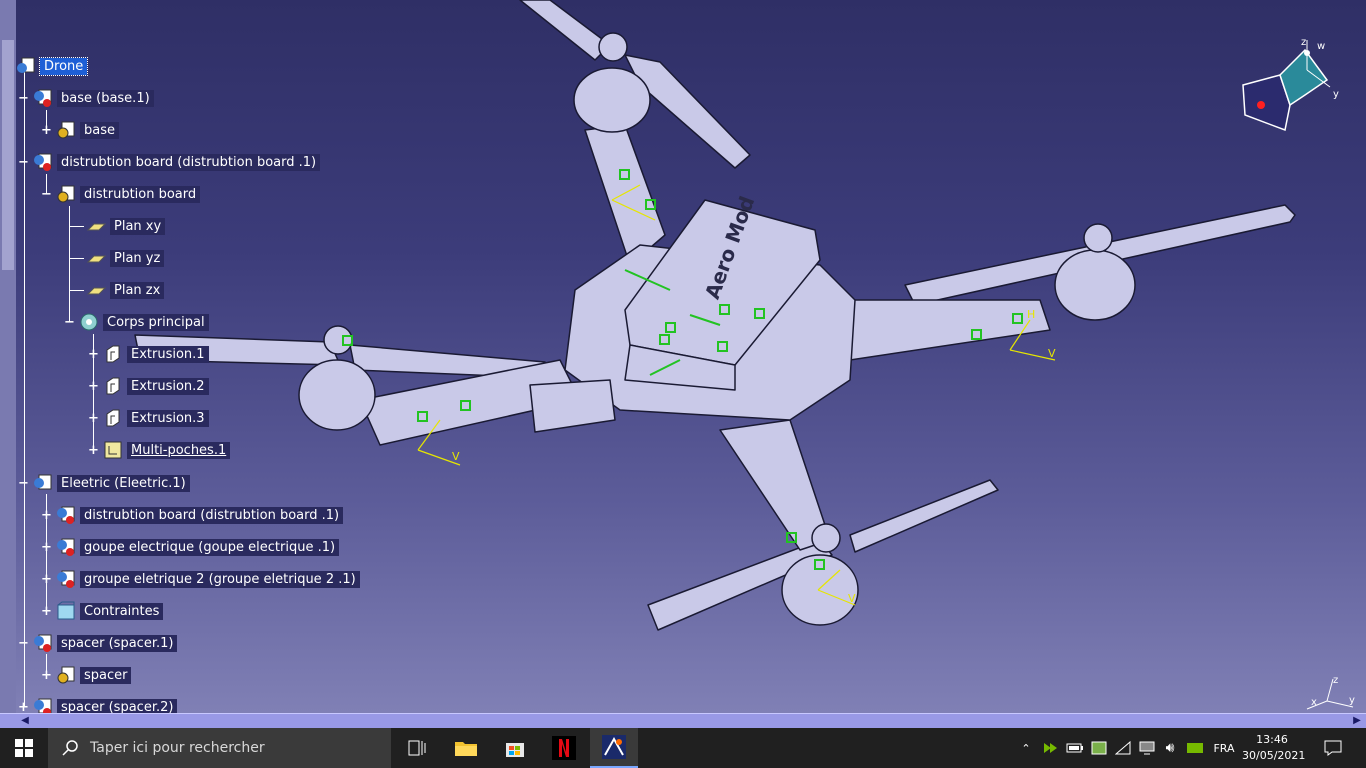 This screenshot has height=768, width=1366. Describe the element at coordinates (1095, 285) in the screenshot. I see `motor-right` at that location.